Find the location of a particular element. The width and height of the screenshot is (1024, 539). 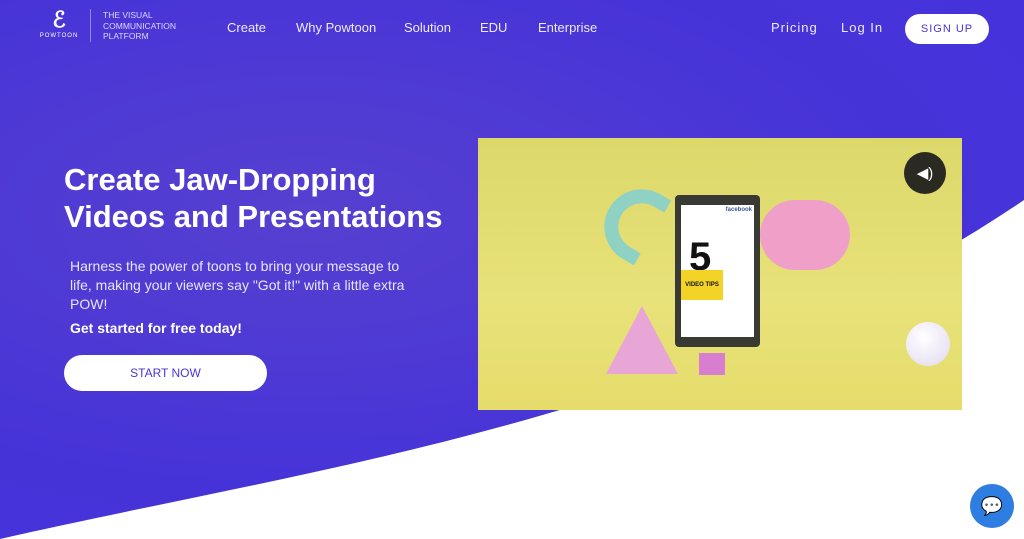

title-line: Create Jaw-Dropping is located at coordinates (220, 179).